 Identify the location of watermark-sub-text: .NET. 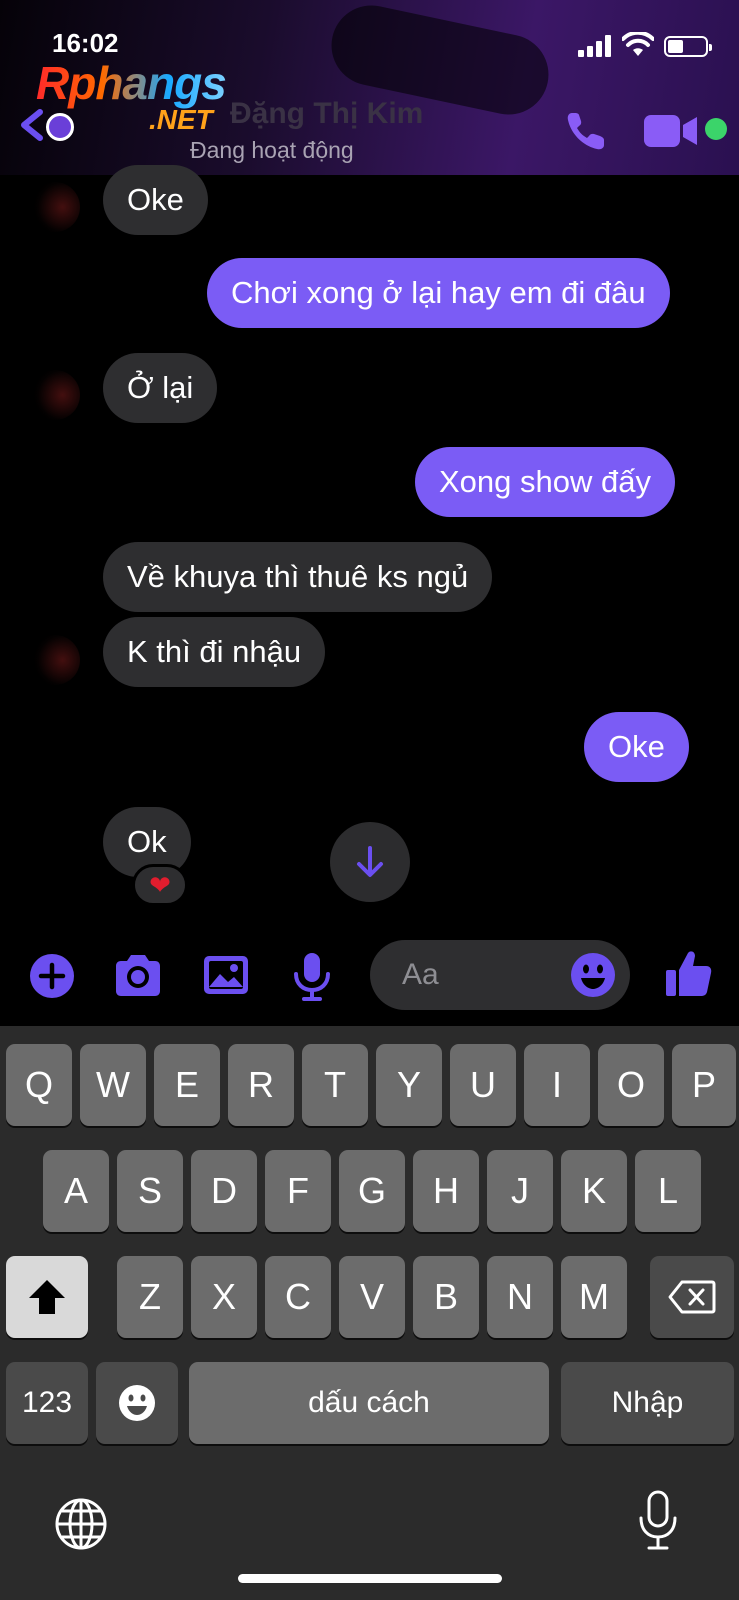
(181, 119).